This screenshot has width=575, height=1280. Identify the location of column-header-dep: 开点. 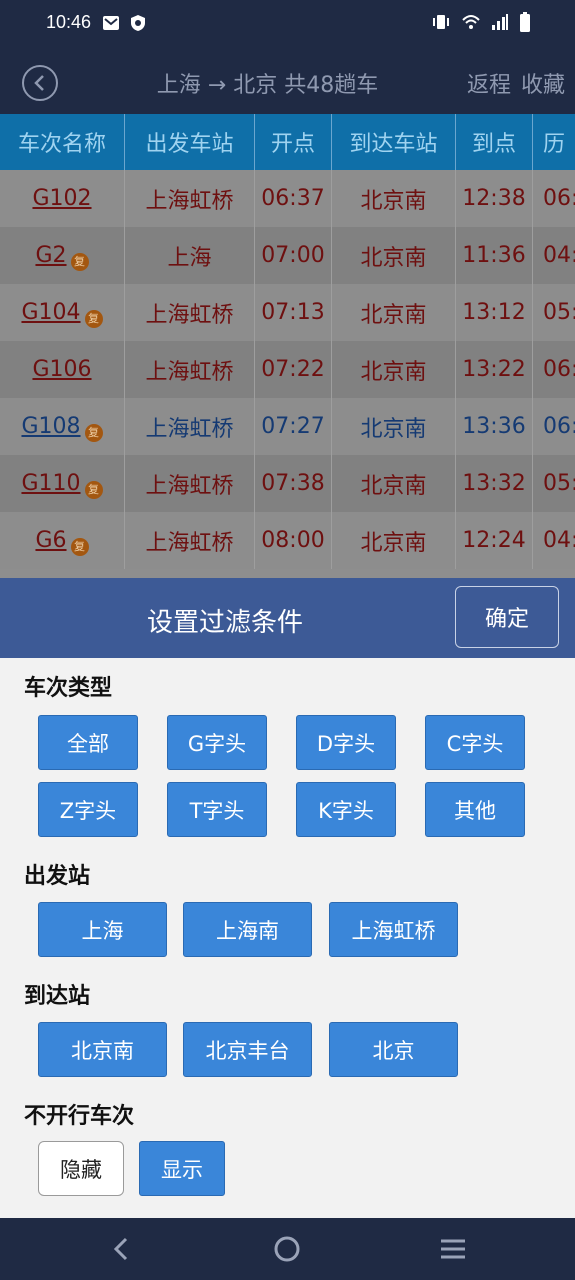
(293, 142).